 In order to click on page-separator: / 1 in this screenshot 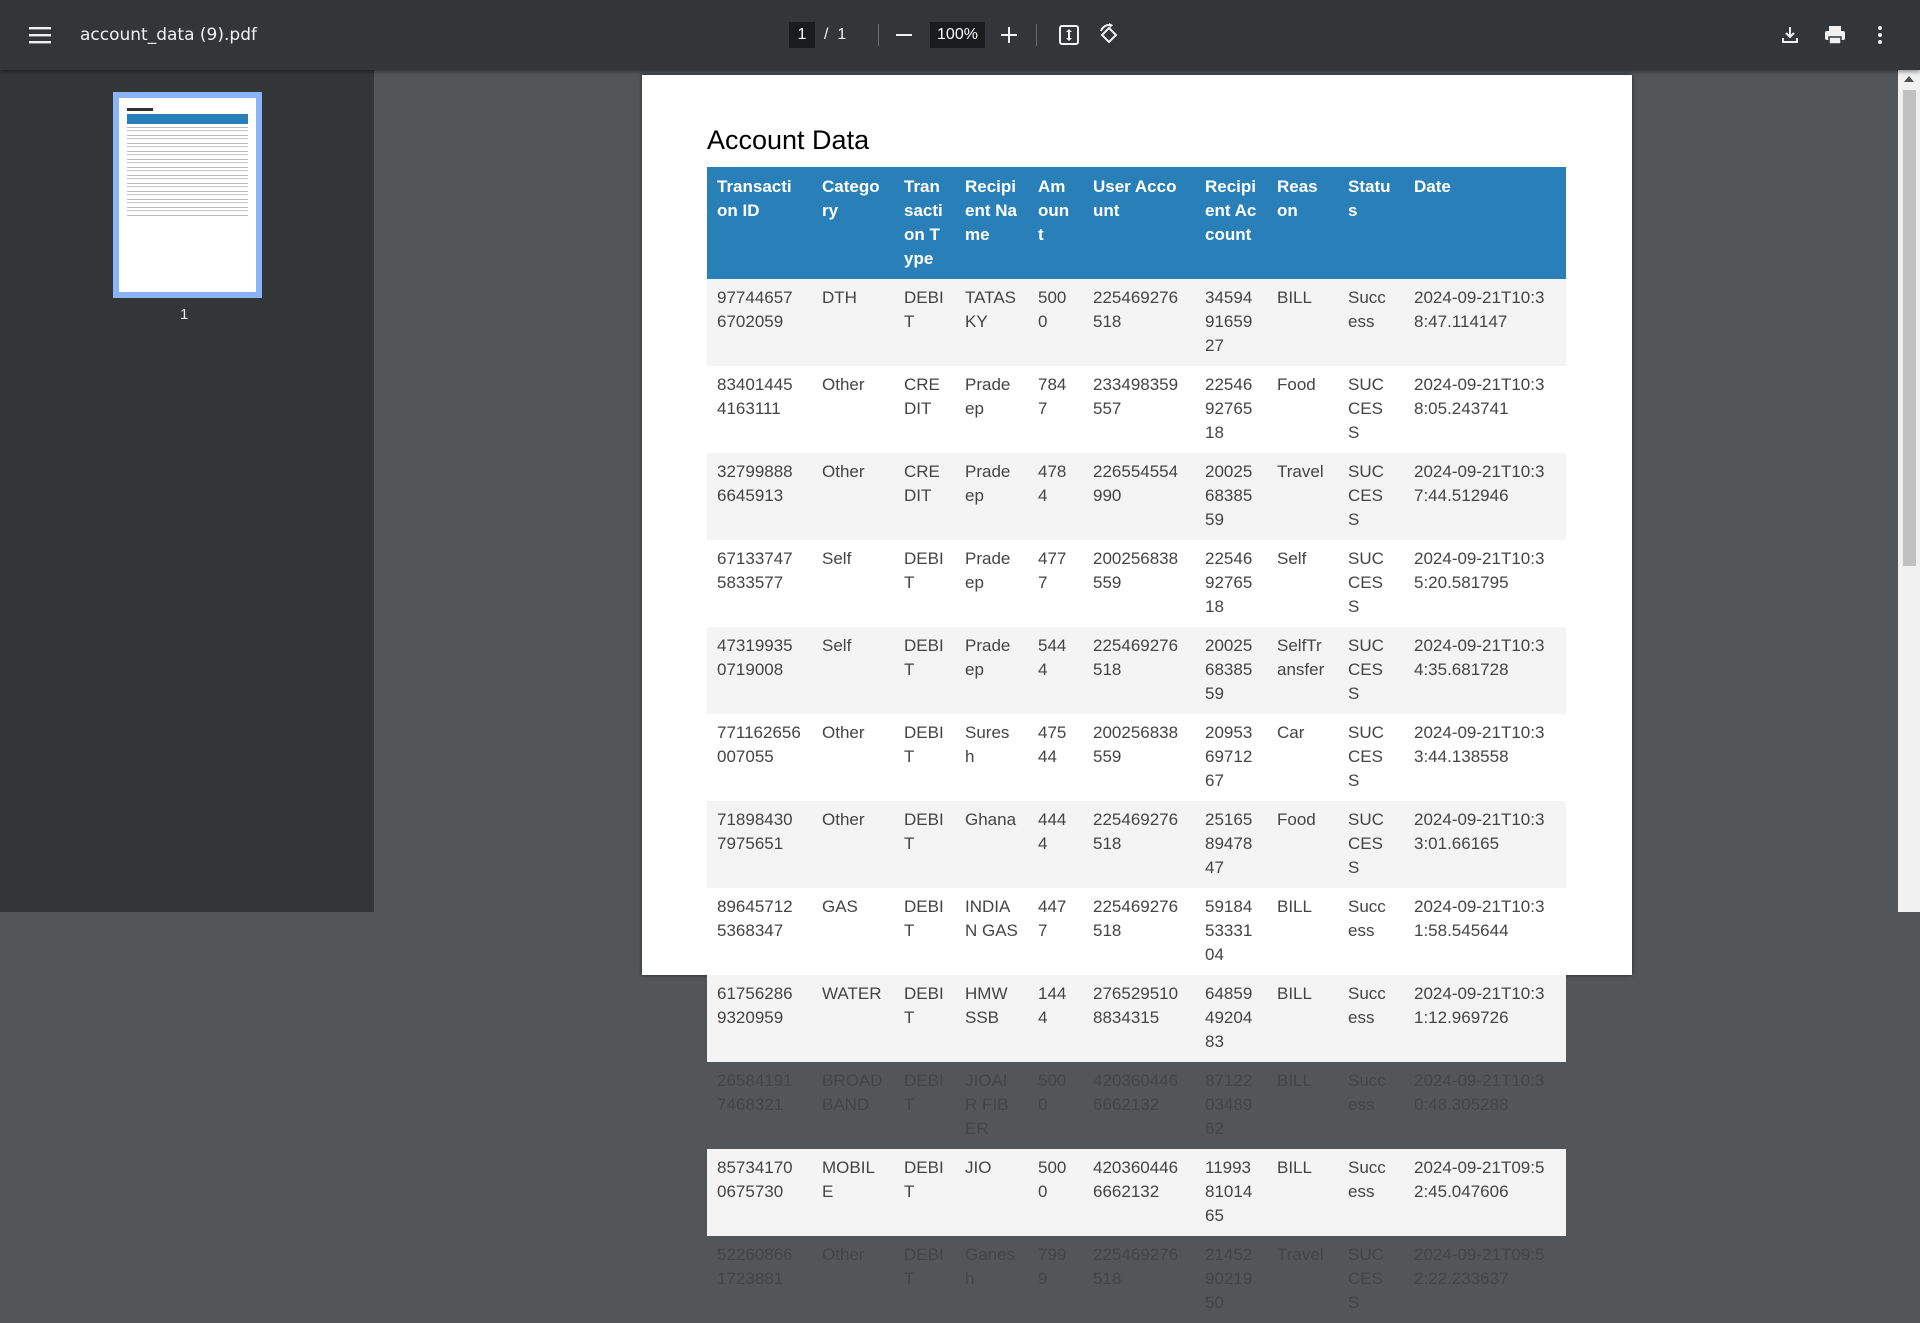, I will do `click(835, 35)`.